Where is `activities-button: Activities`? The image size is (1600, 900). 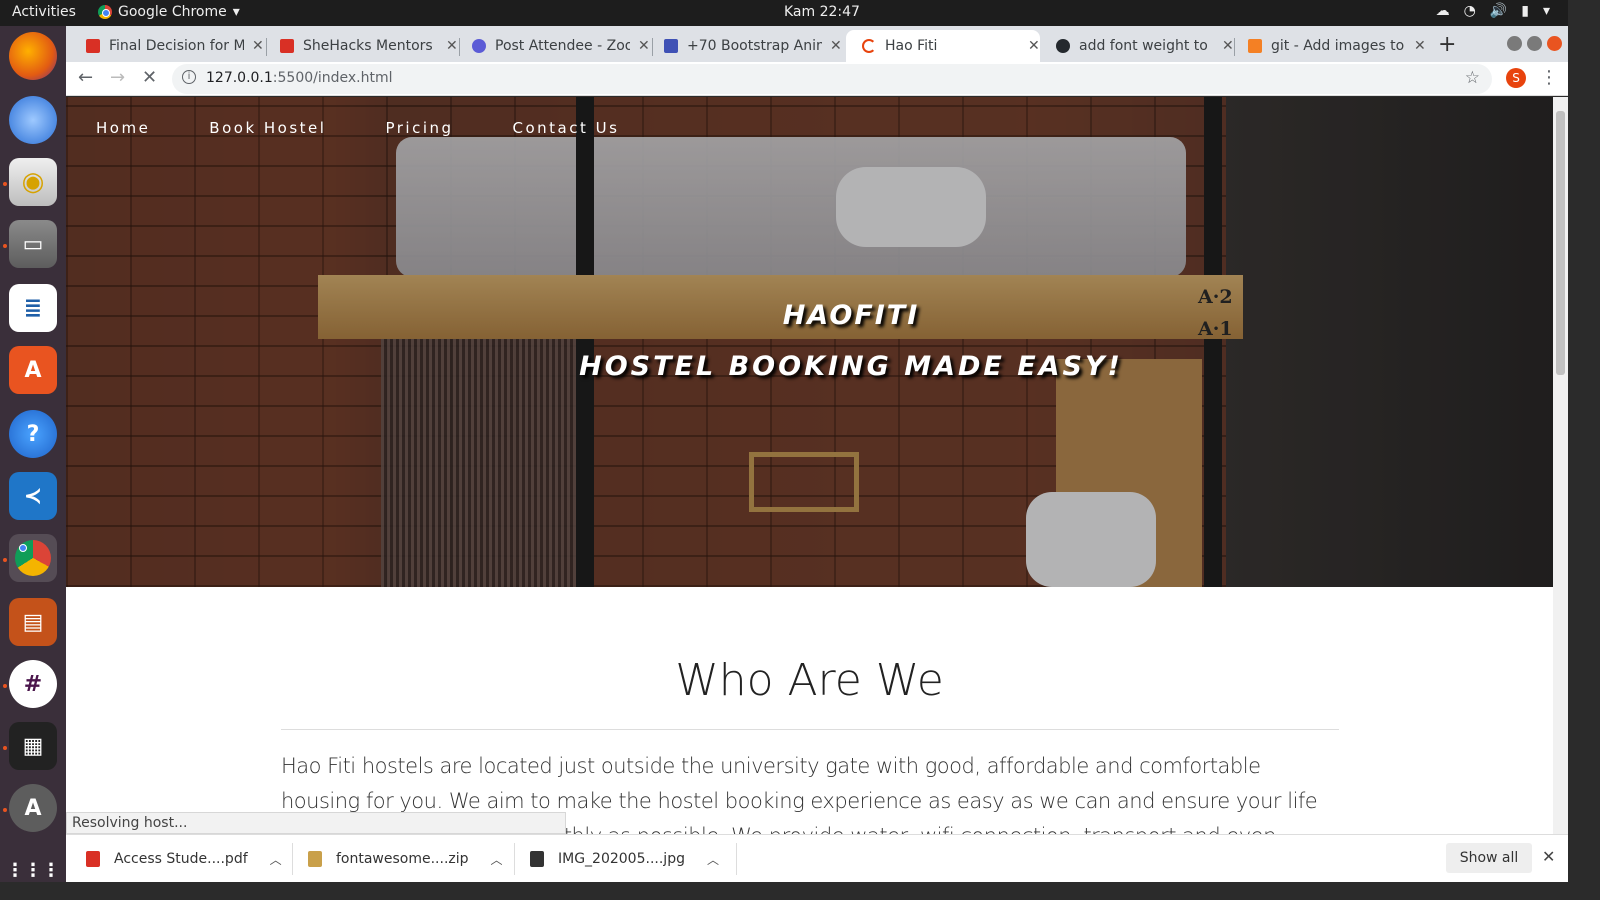 activities-button: Activities is located at coordinates (44, 12).